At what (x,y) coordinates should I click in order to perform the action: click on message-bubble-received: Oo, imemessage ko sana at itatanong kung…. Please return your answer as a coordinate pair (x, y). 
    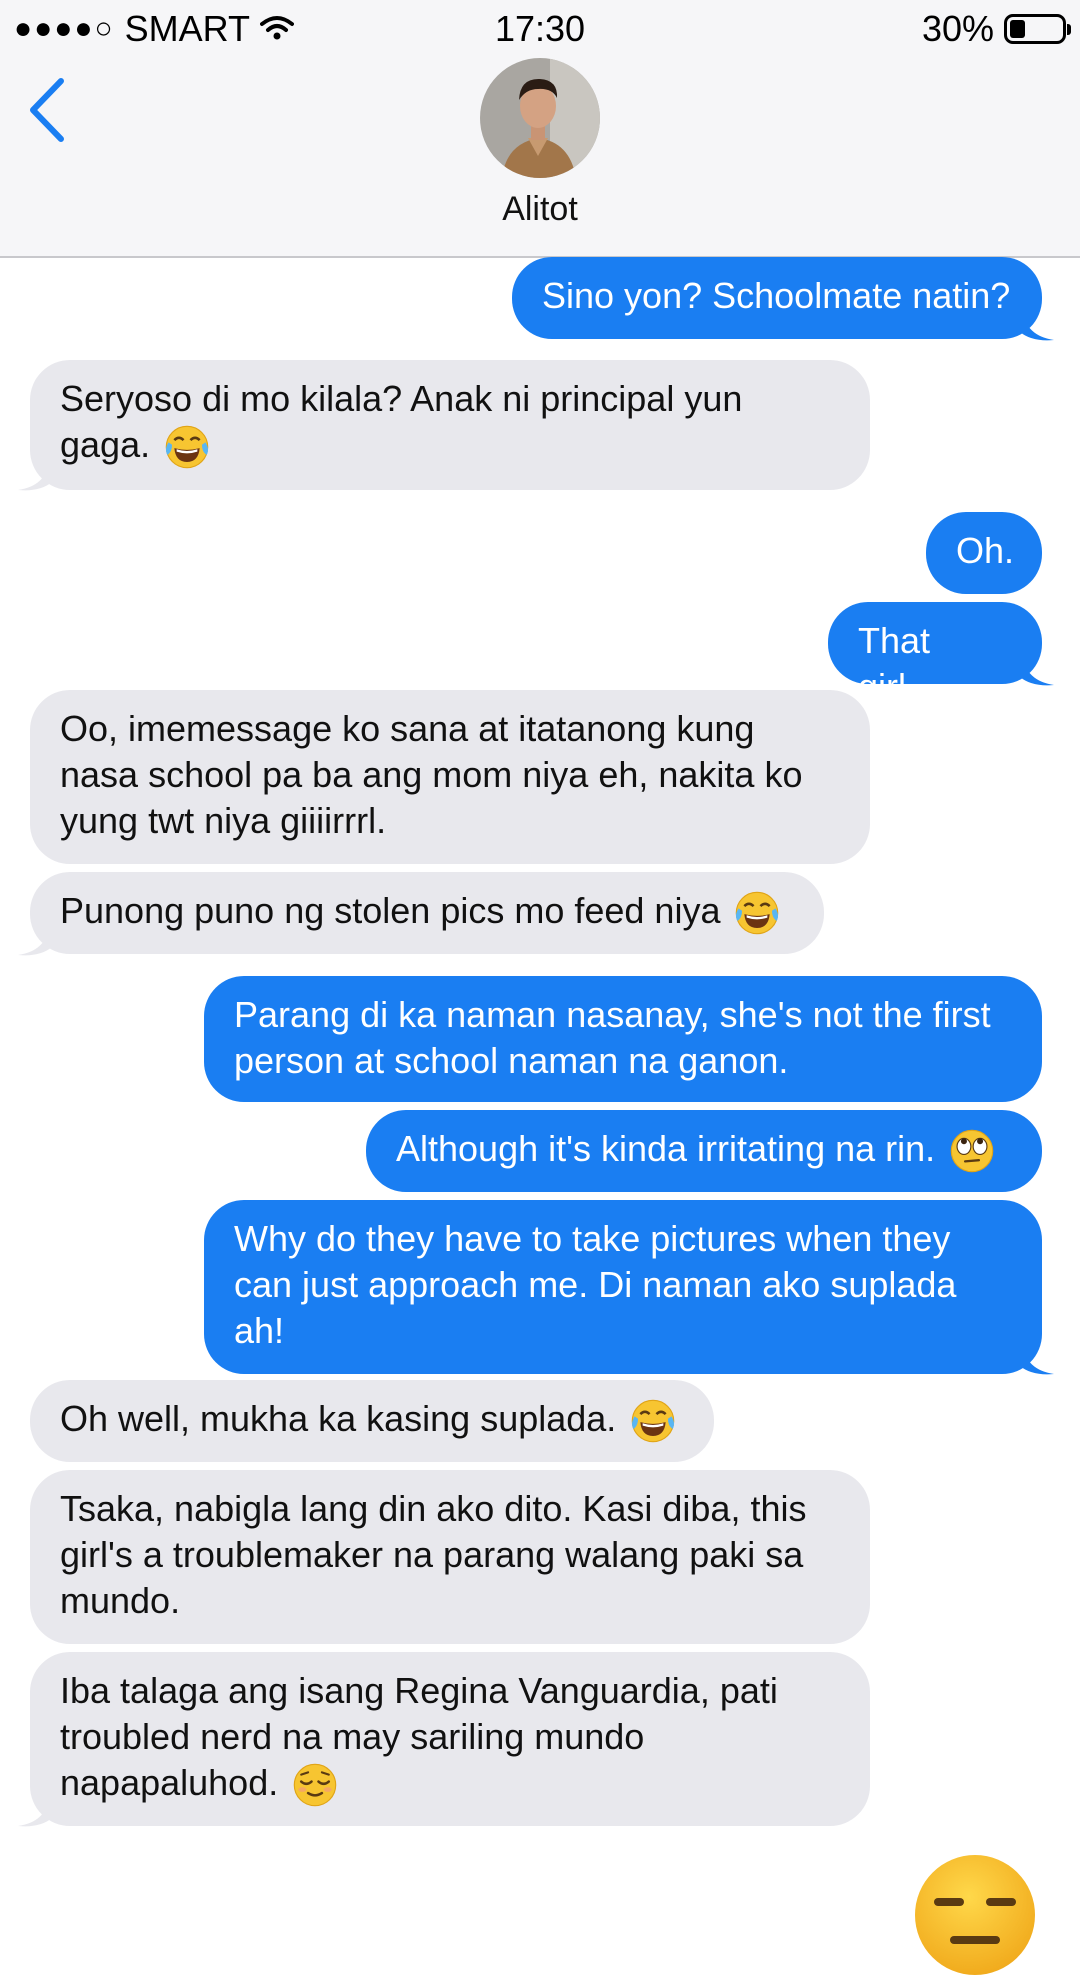
    Looking at the image, I should click on (450, 777).